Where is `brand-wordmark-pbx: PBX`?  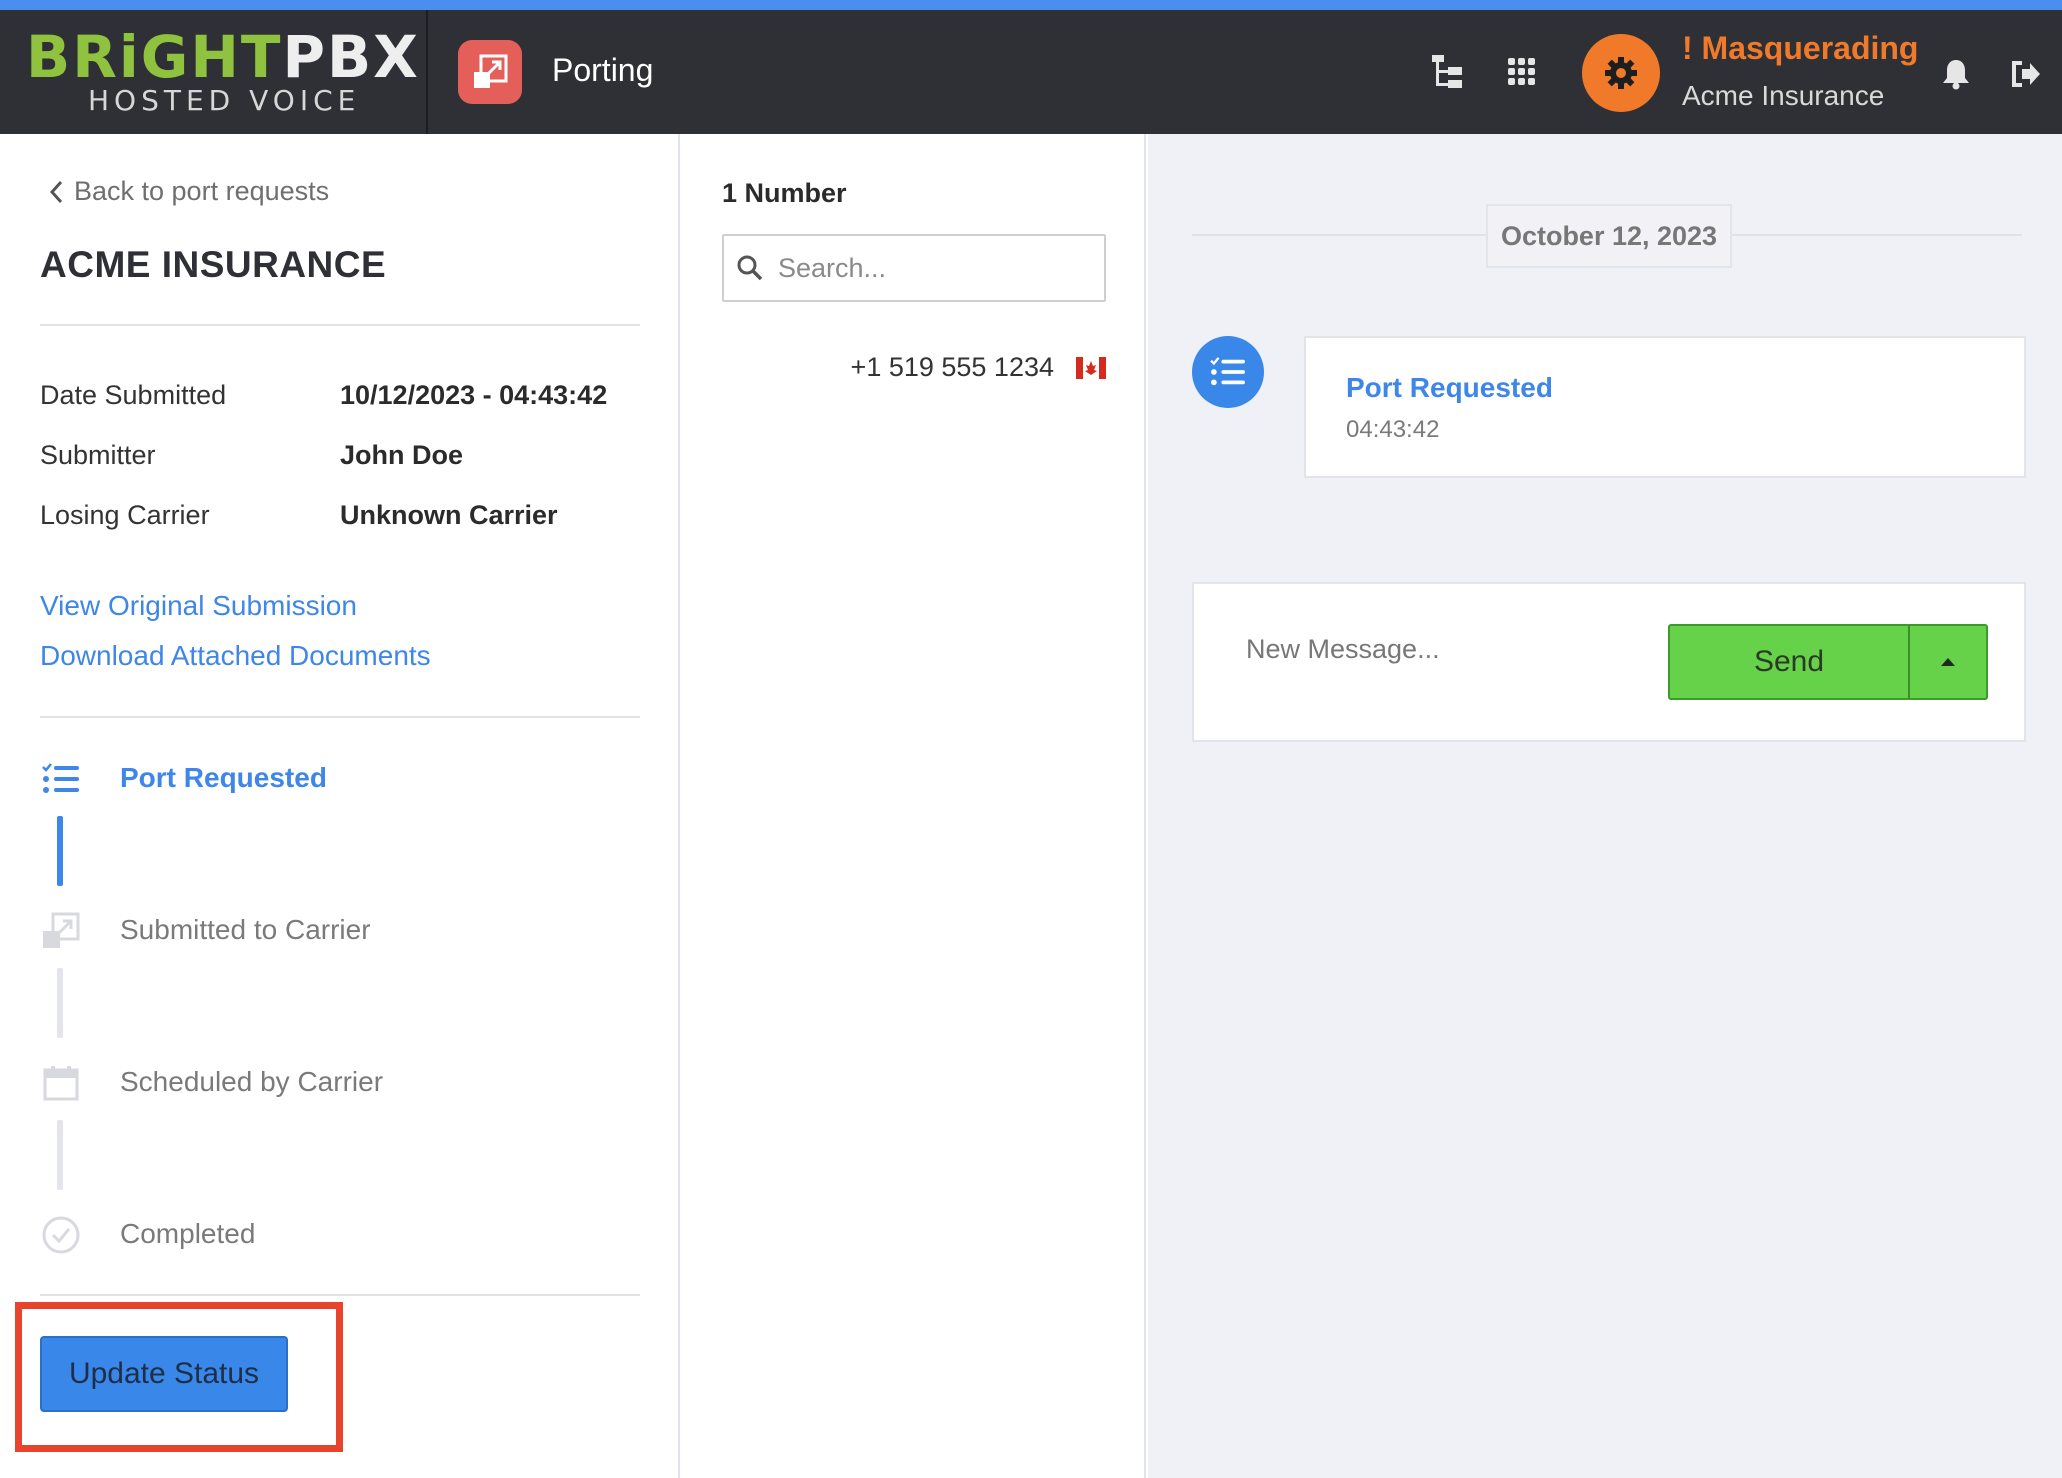
brand-wordmark-pbx: PBX is located at coordinates (351, 57).